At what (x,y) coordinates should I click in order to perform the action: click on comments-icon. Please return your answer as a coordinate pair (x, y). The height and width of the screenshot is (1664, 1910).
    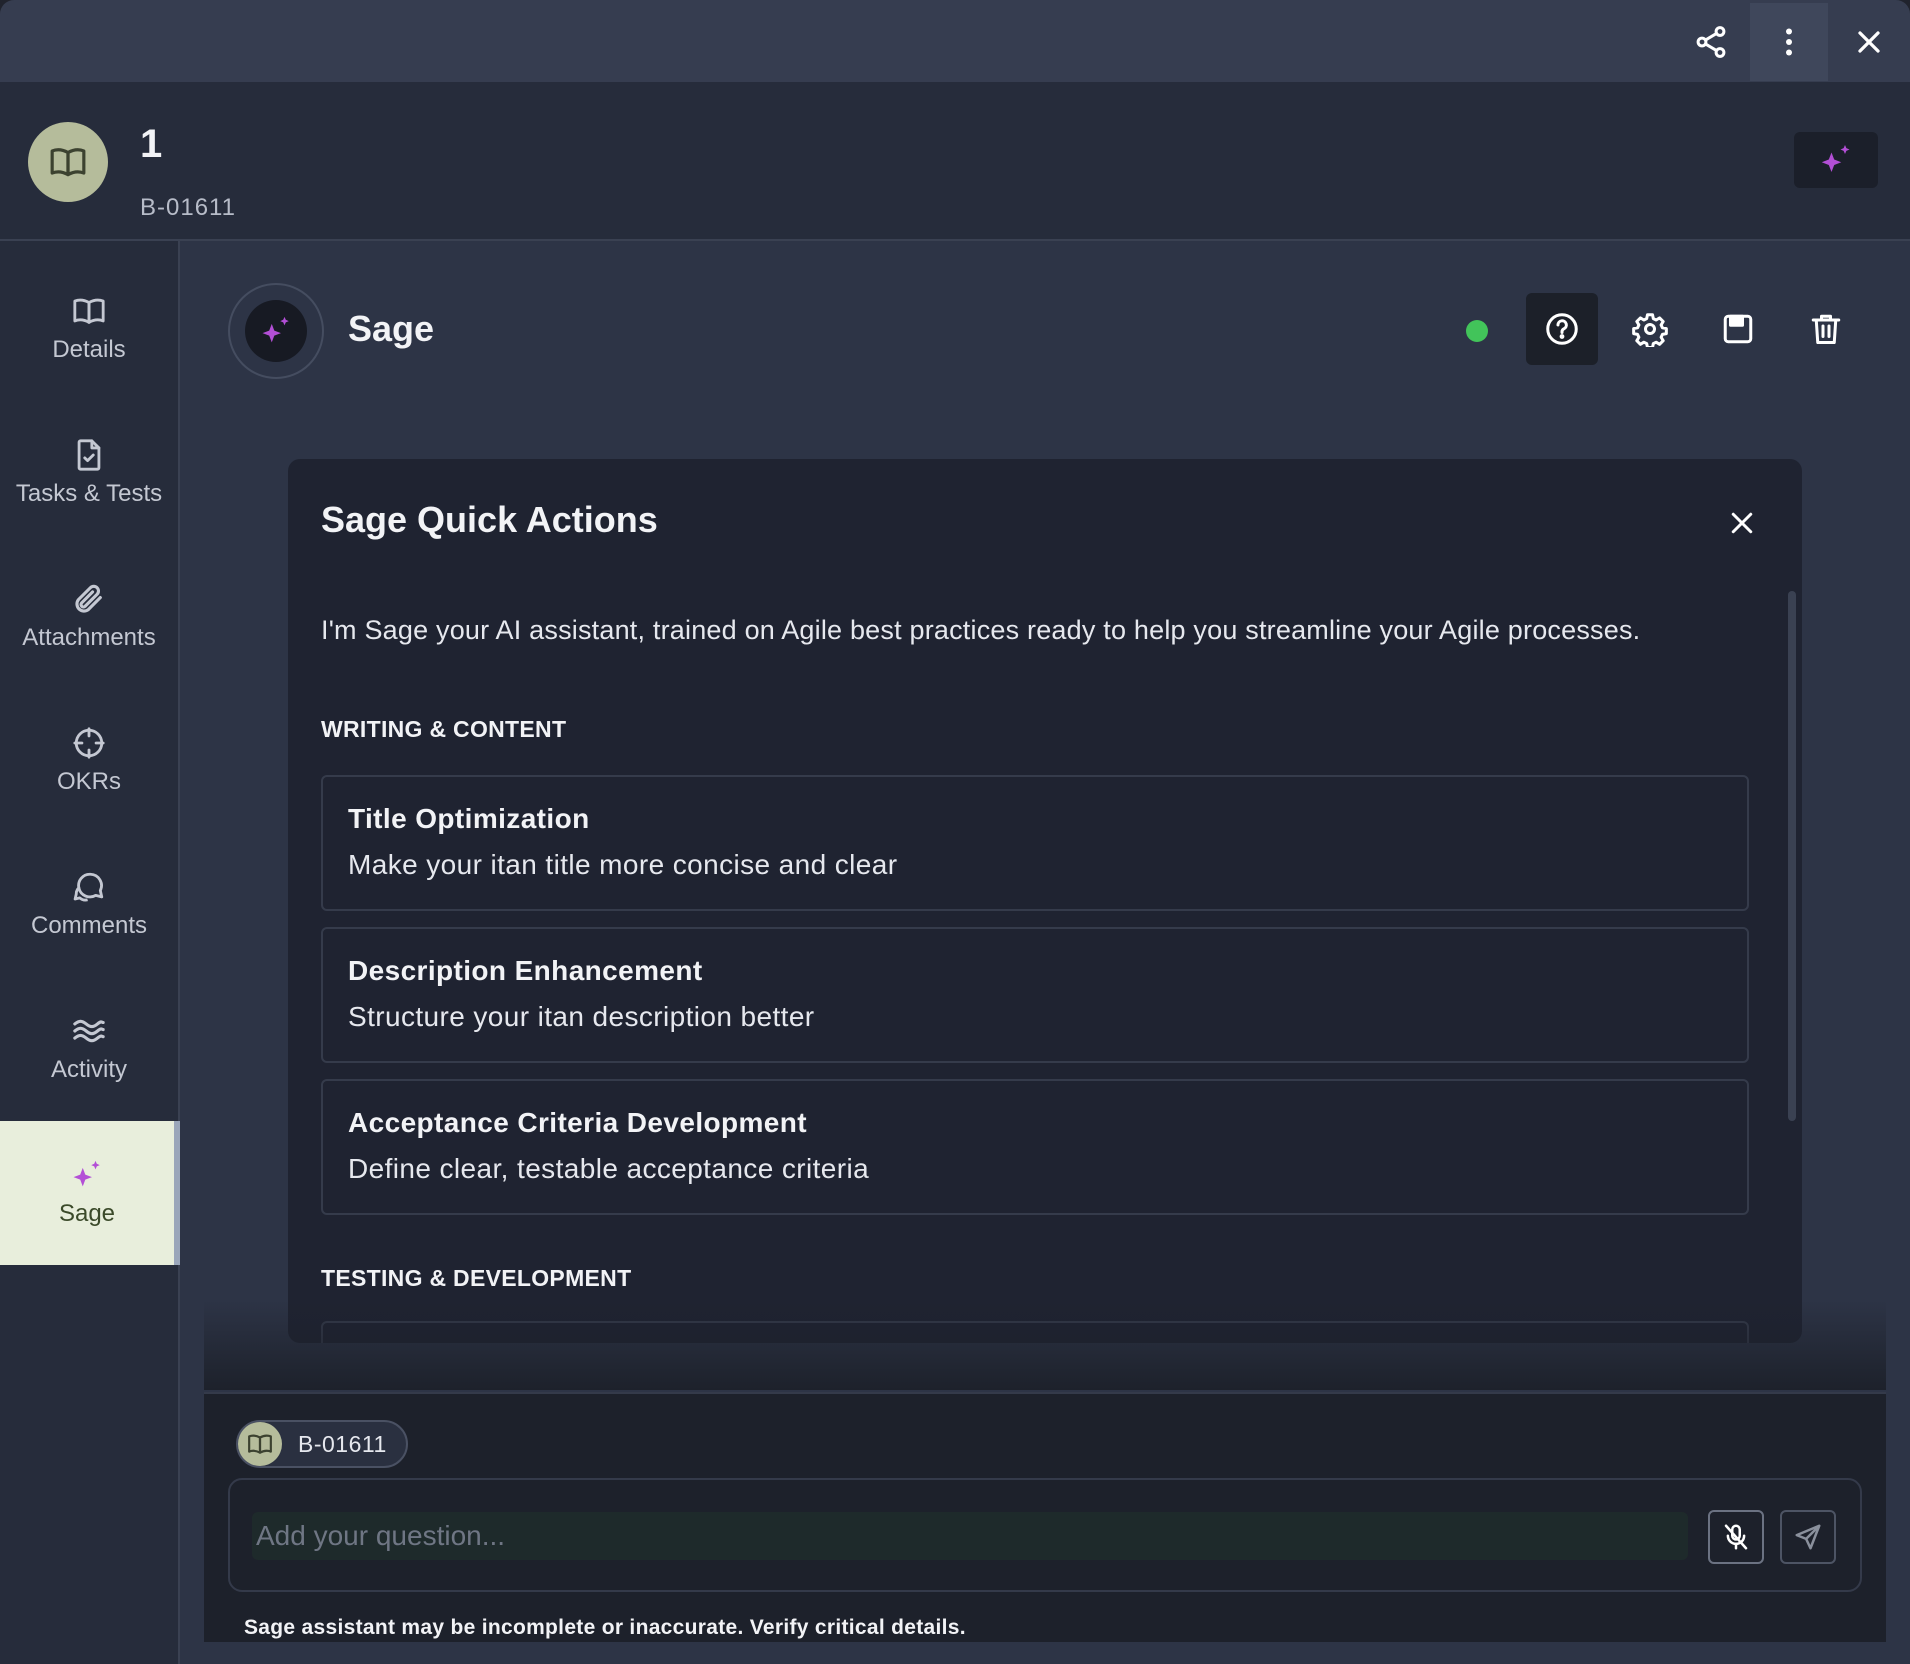
    Looking at the image, I should click on (88, 887).